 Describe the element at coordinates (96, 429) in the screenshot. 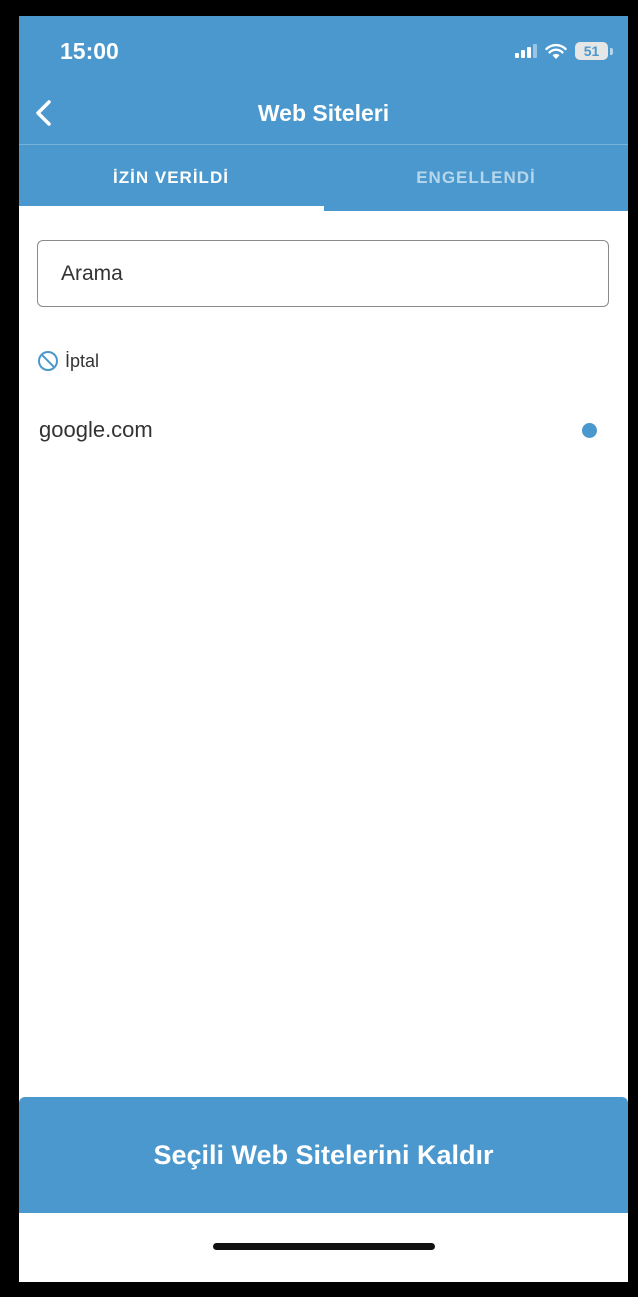

I see `site-name: google.com` at that location.